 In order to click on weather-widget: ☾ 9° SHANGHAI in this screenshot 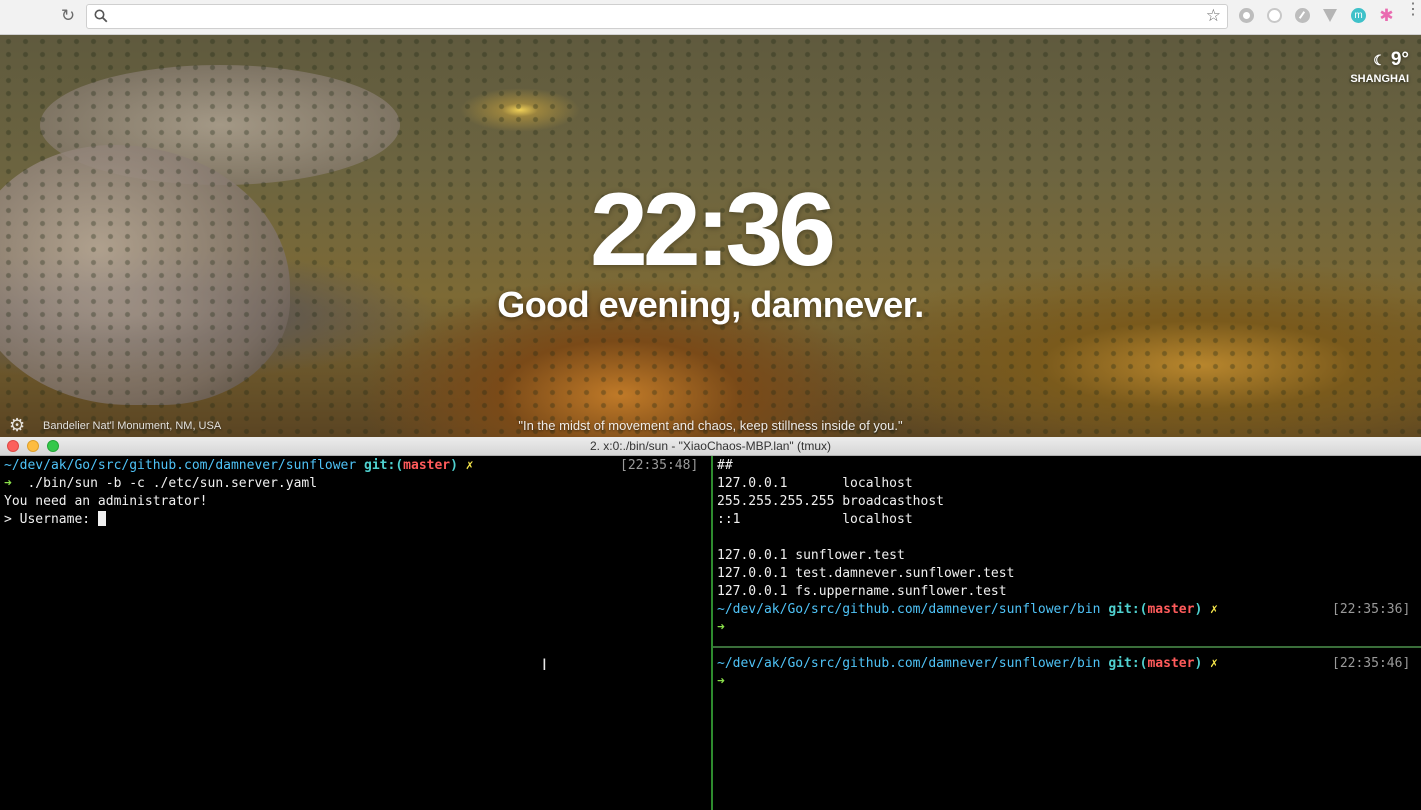, I will do `click(1379, 67)`.